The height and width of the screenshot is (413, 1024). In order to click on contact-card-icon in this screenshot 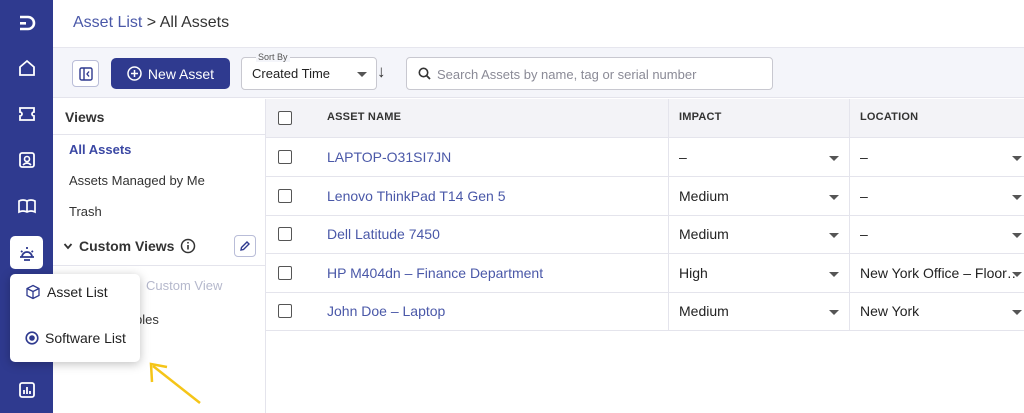, I will do `click(26, 159)`.